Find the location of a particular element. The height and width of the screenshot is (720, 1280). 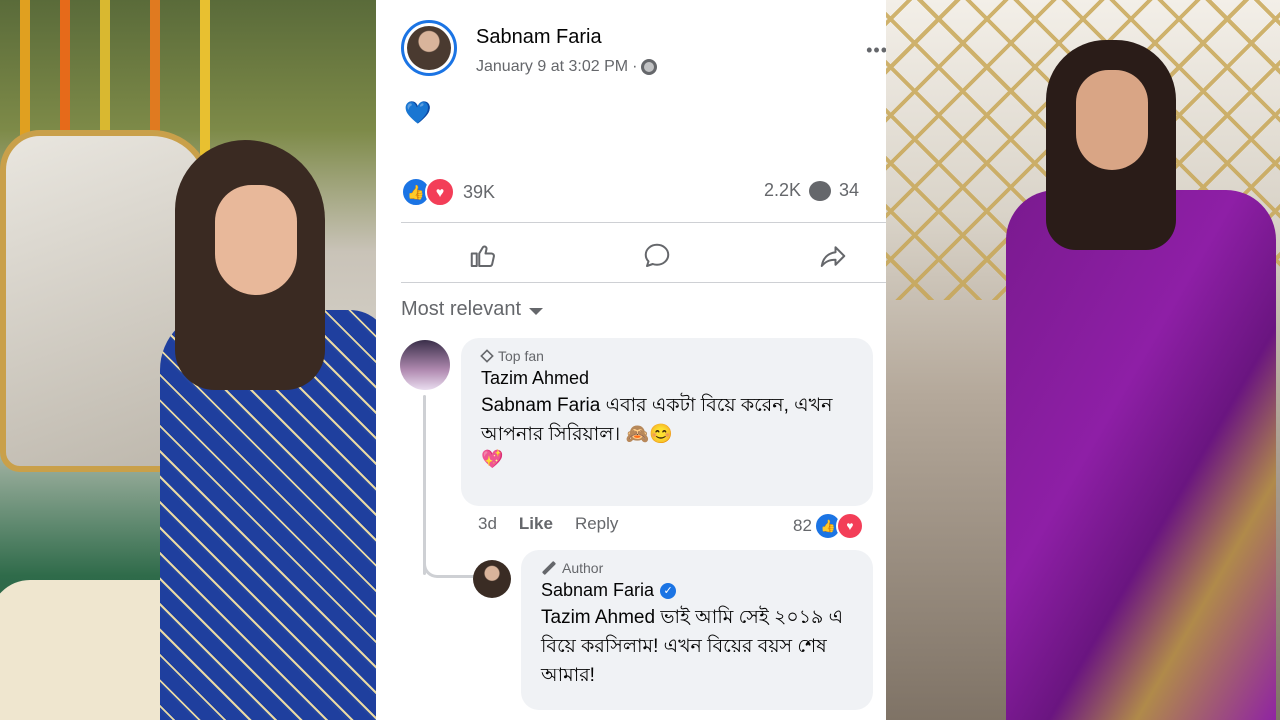

post-meta: January 9 at 3:02 PM · is located at coordinates (567, 67).